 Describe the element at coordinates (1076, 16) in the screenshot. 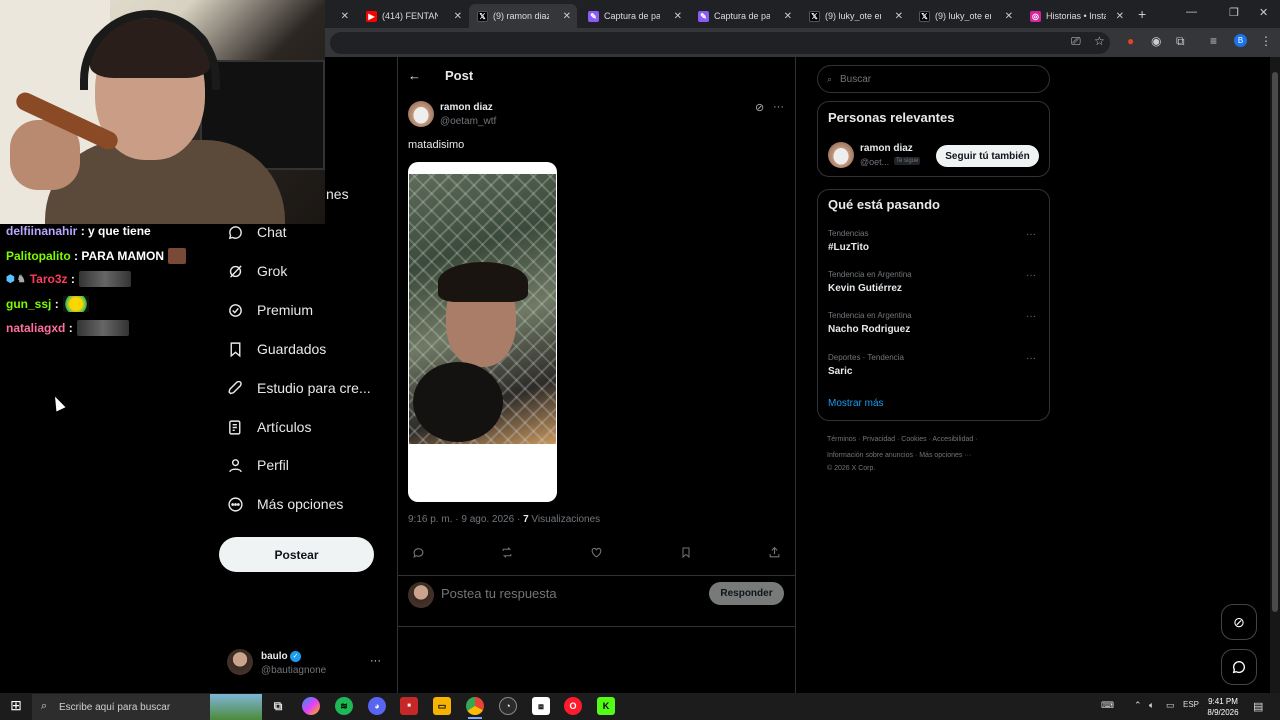

I see `tab-instagram: ◎ Historias • Instag ✕` at that location.